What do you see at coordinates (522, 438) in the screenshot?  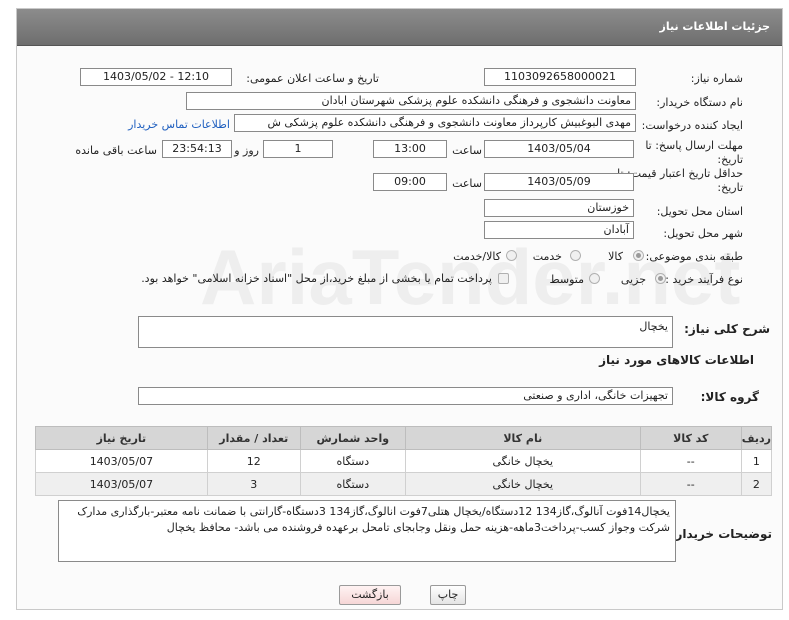 I see `col-name-header: نام کالا` at bounding box center [522, 438].